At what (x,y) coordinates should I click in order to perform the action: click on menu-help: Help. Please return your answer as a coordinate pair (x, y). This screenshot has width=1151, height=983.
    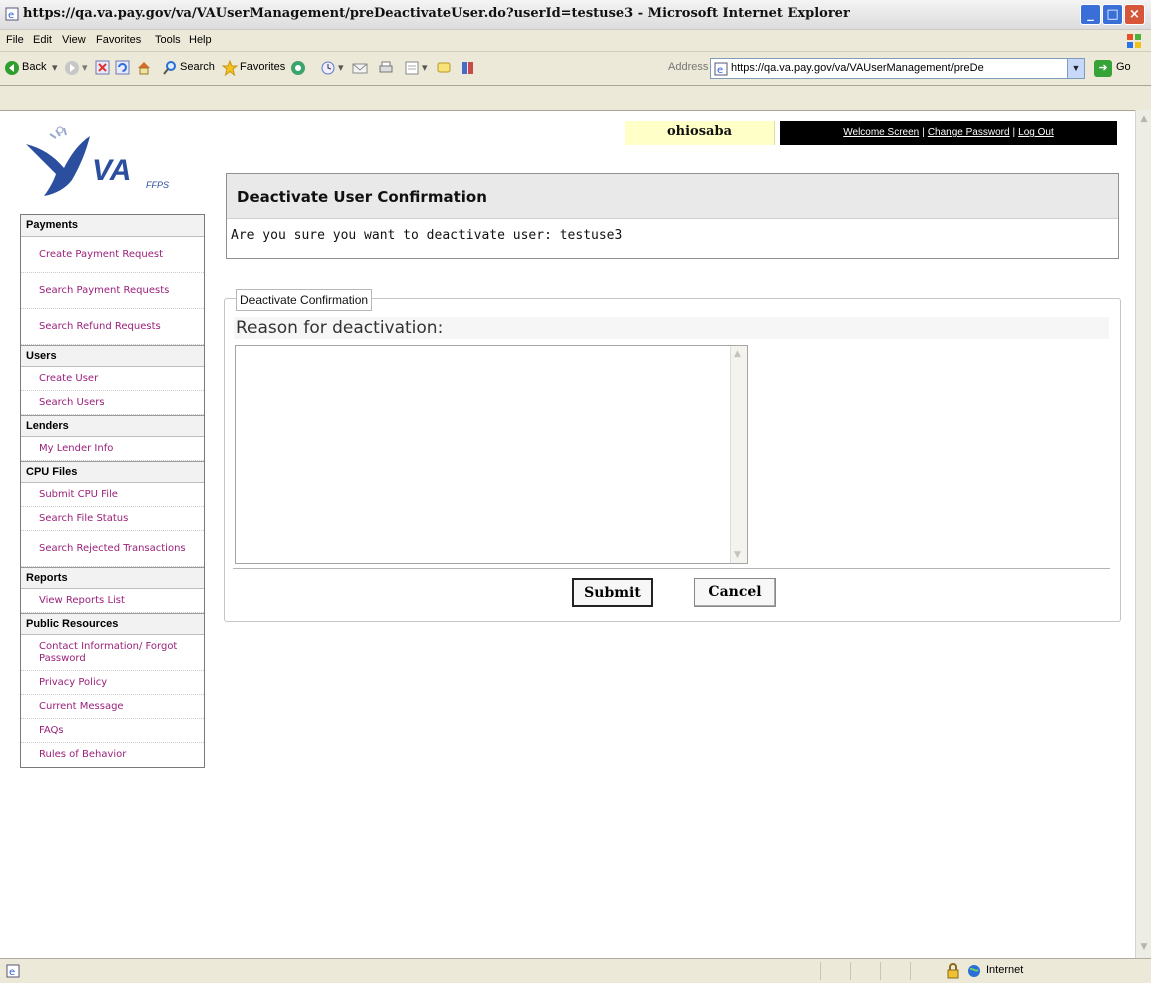
    Looking at the image, I should click on (200, 40).